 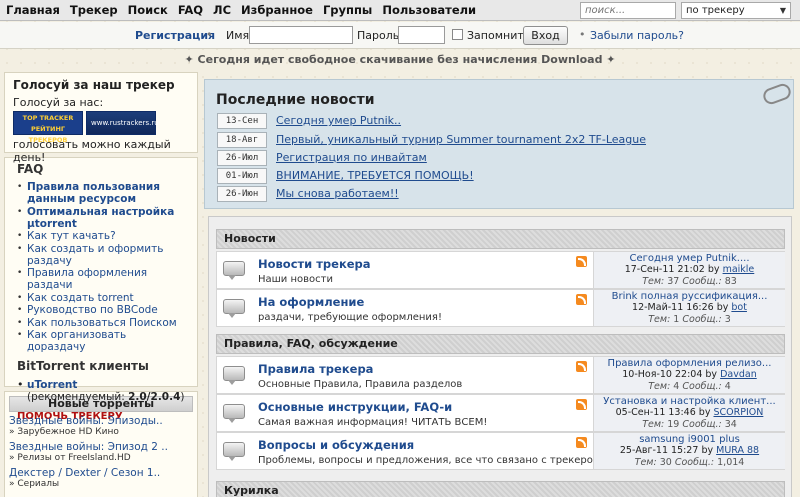 I want to click on nav-search: Поиск, so click(x=148, y=10).